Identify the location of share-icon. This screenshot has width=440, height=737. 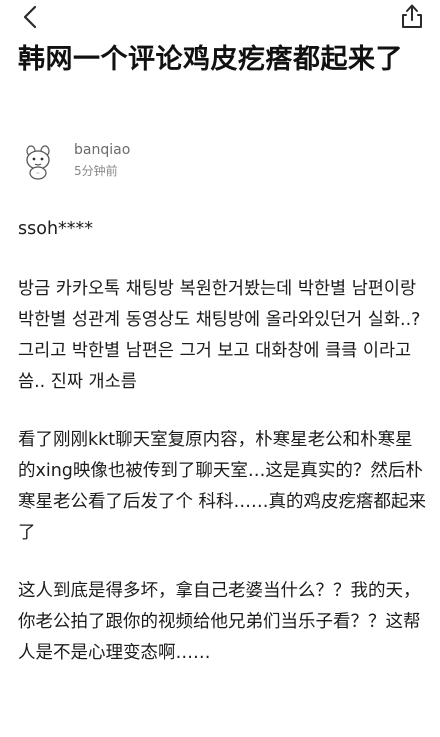
(412, 16).